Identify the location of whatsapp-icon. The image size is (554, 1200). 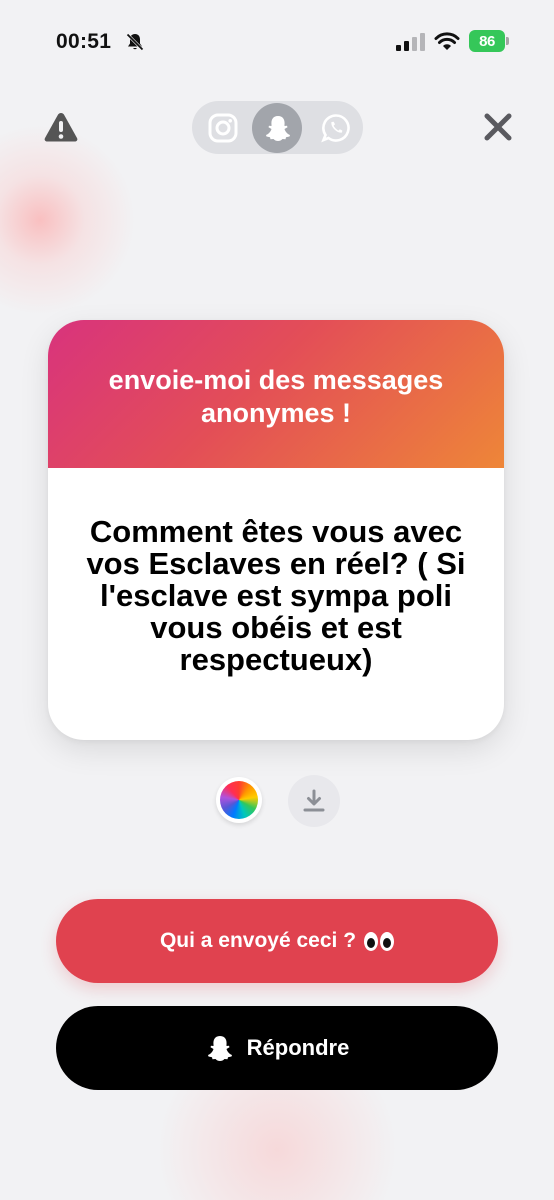
(335, 127).